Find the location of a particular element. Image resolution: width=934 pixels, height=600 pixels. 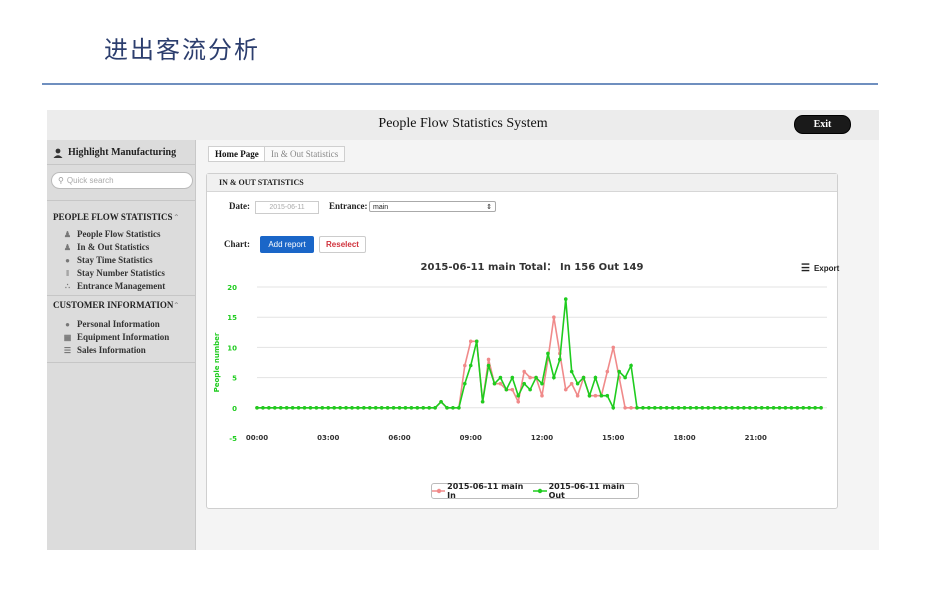

chart-series is located at coordinates (539, 354).